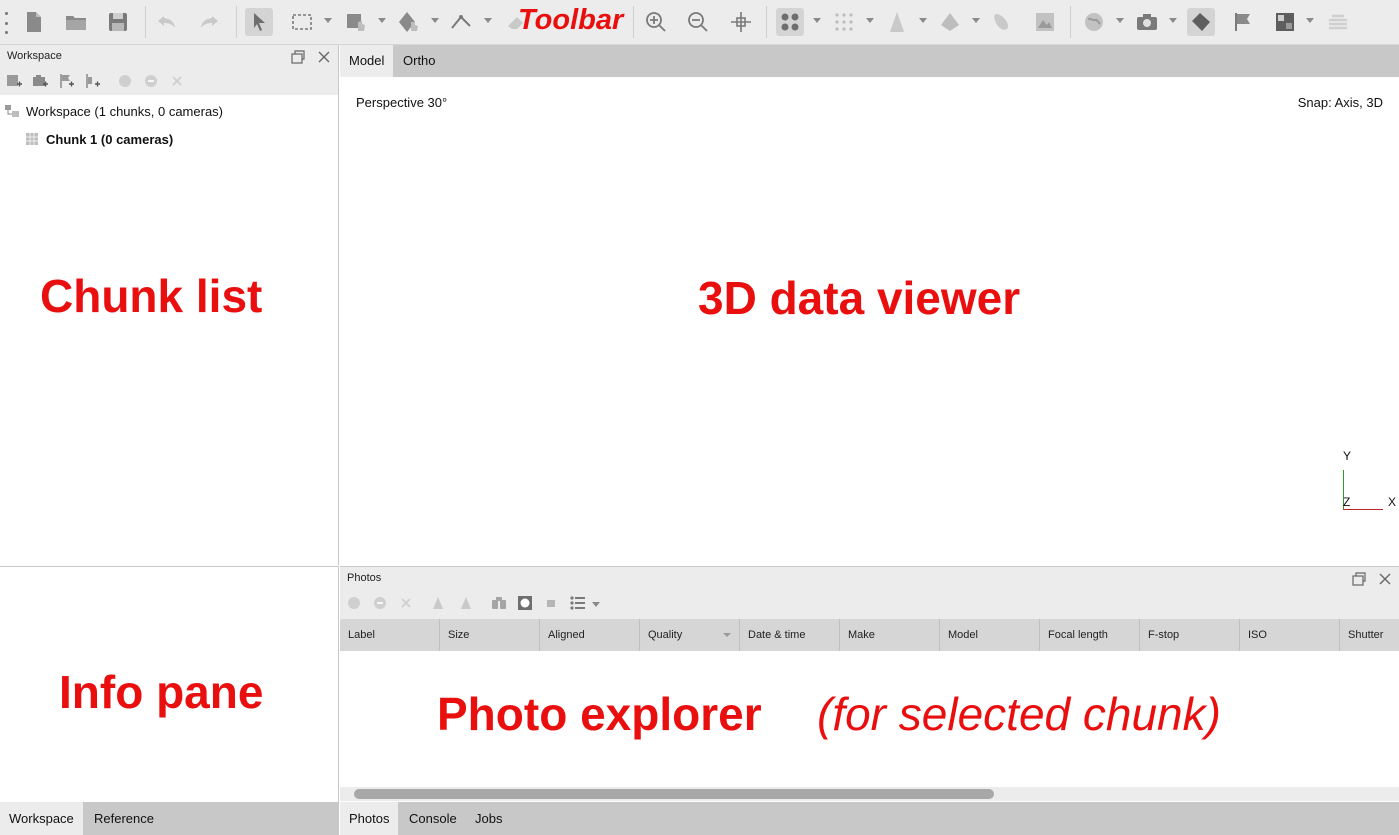  I want to click on column-iso: ISO, so click(1290, 635).